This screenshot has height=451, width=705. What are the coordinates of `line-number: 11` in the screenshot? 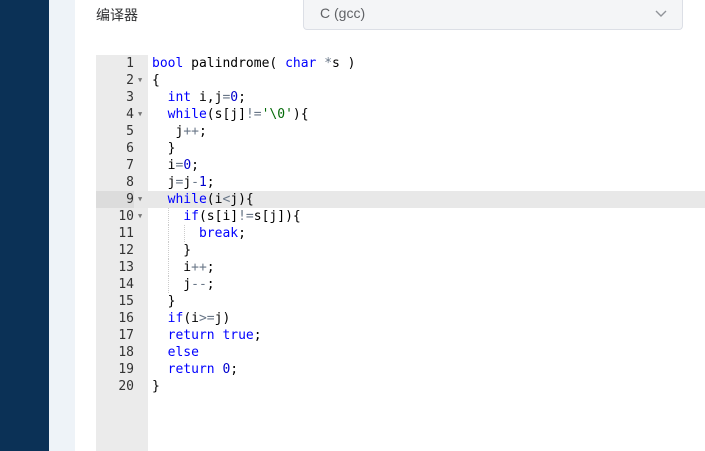 It's located at (126, 233).